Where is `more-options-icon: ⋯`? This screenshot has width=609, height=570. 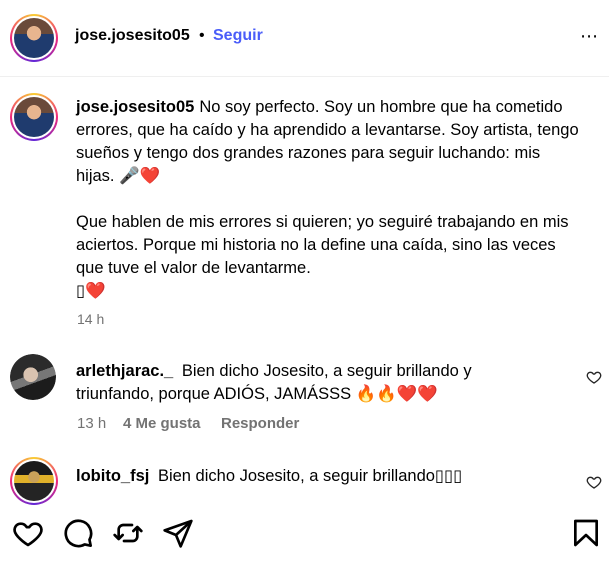
more-options-icon: ⋯ is located at coordinates (589, 36).